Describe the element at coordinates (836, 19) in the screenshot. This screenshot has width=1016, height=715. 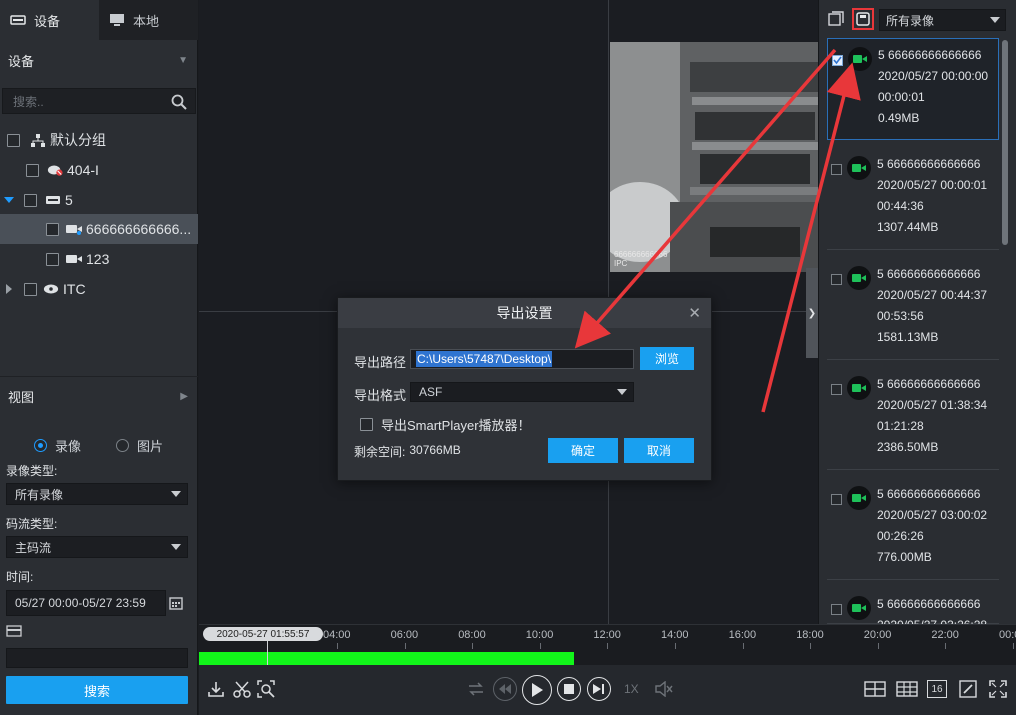
I see `select-all-icon` at that location.